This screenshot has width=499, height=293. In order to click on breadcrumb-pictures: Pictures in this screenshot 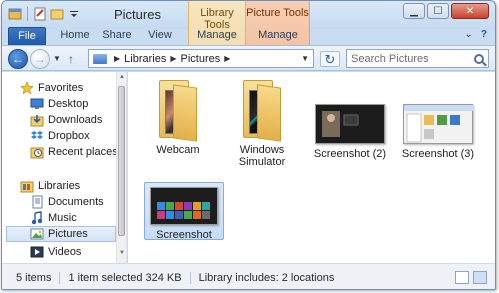, I will do `click(201, 59)`.